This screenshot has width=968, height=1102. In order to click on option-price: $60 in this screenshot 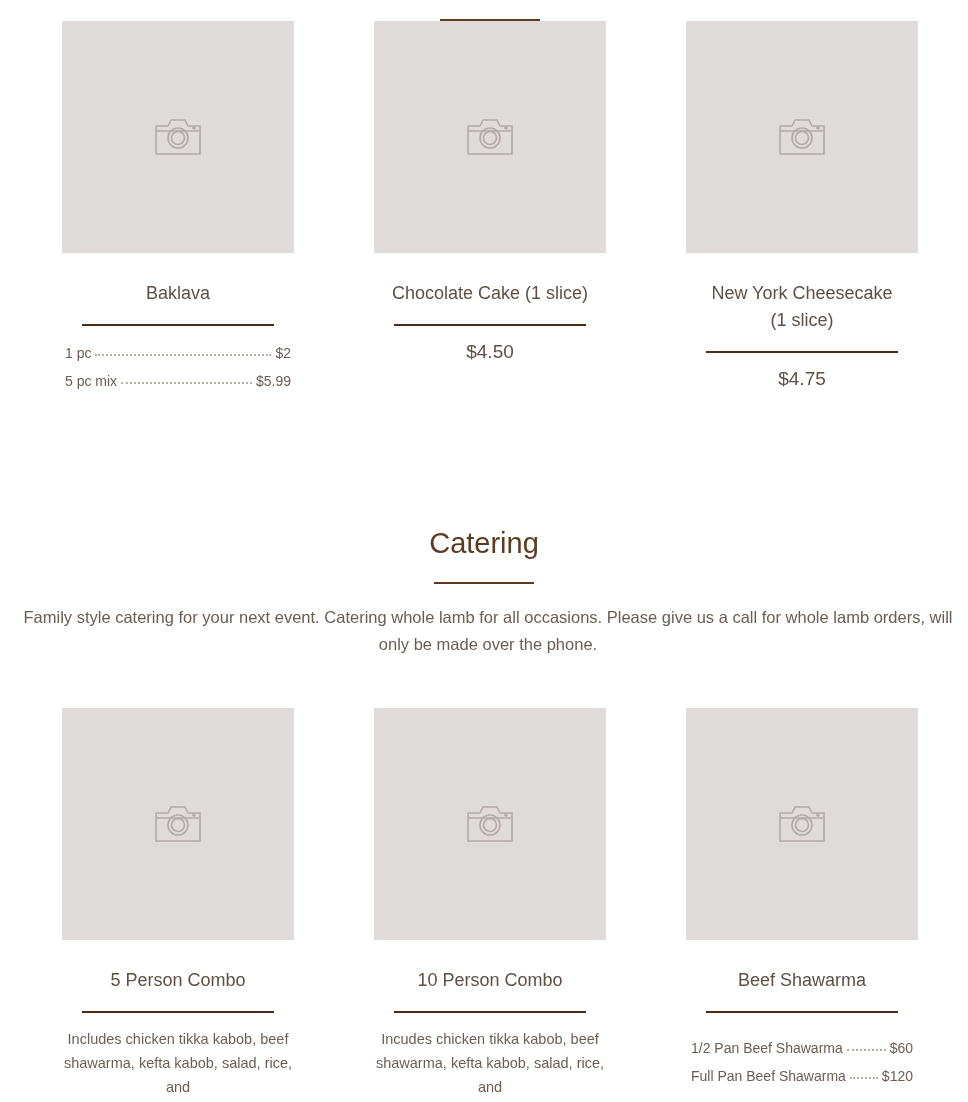, I will do `click(901, 1048)`.